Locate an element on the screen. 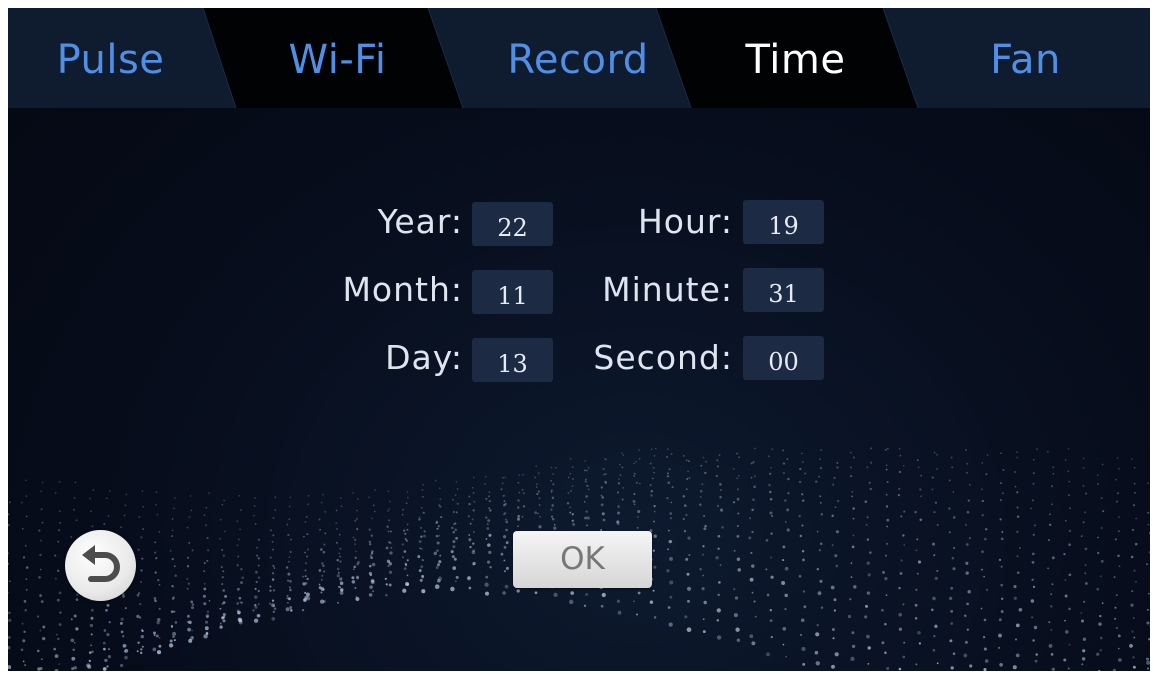  ok-button: OK is located at coordinates (582, 559).